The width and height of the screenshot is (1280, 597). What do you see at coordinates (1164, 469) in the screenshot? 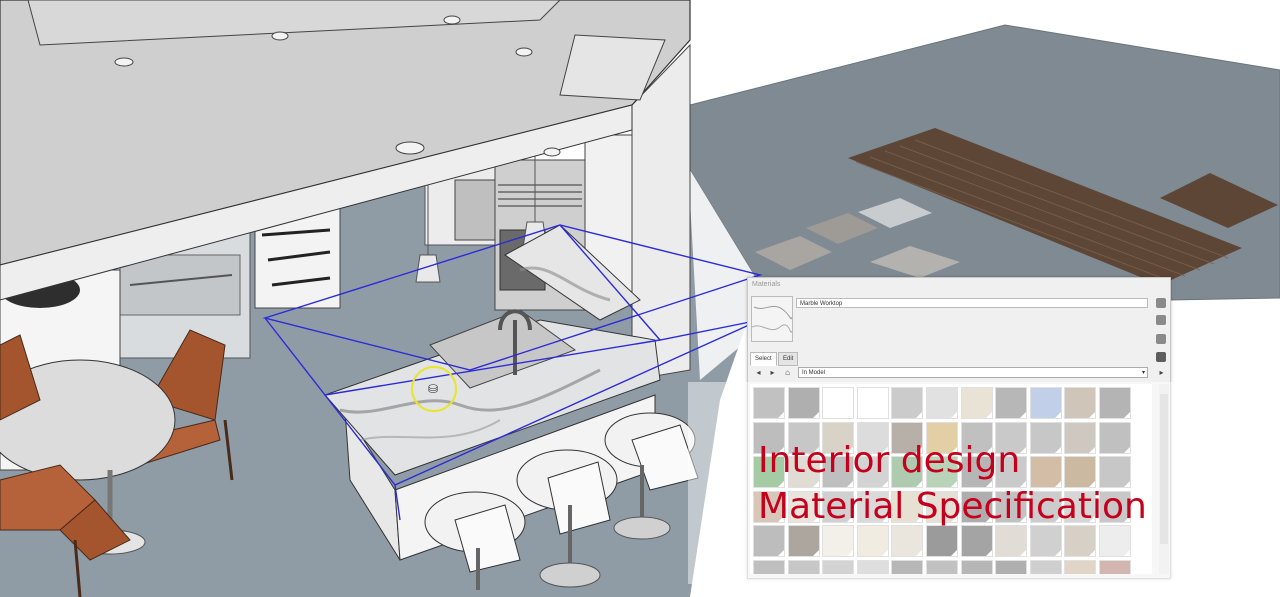
I see `scroll-thumb` at bounding box center [1164, 469].